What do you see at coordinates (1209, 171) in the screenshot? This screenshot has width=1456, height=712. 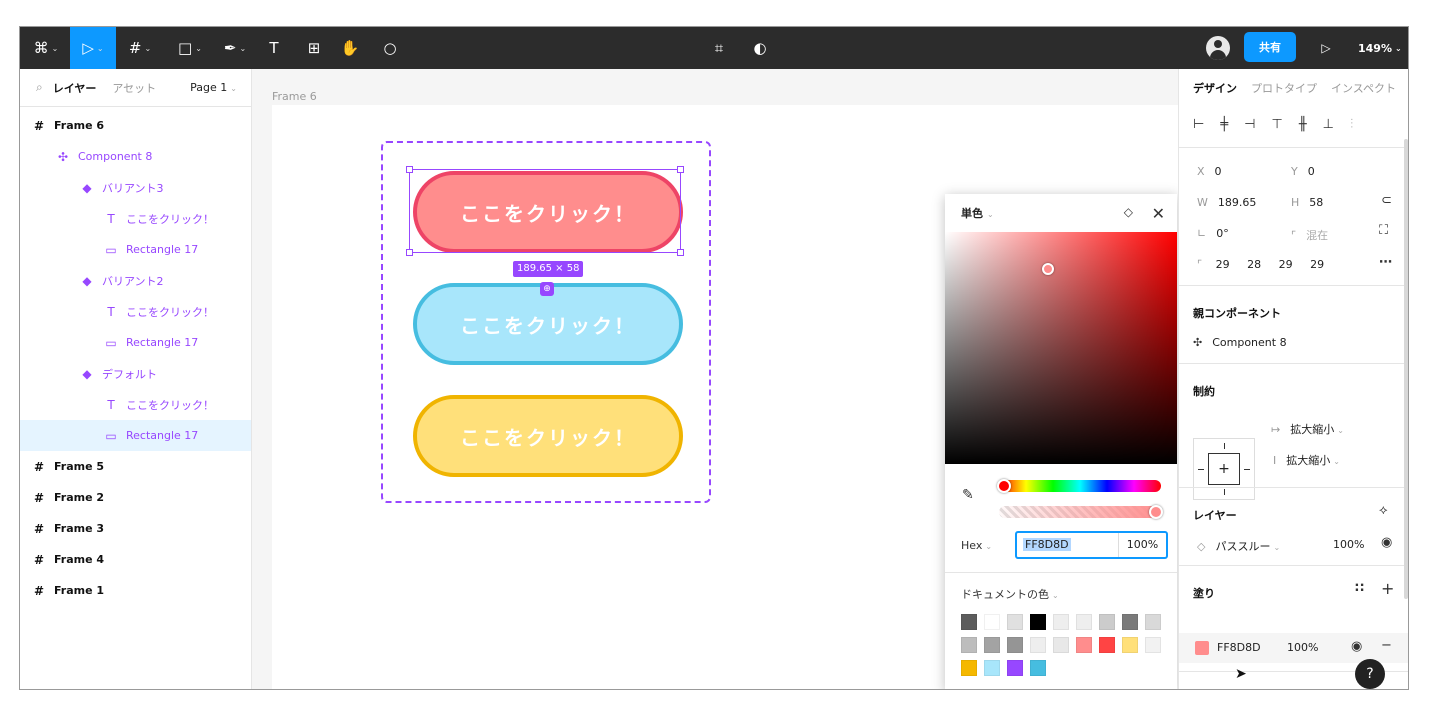 I see `x-field: X0` at bounding box center [1209, 171].